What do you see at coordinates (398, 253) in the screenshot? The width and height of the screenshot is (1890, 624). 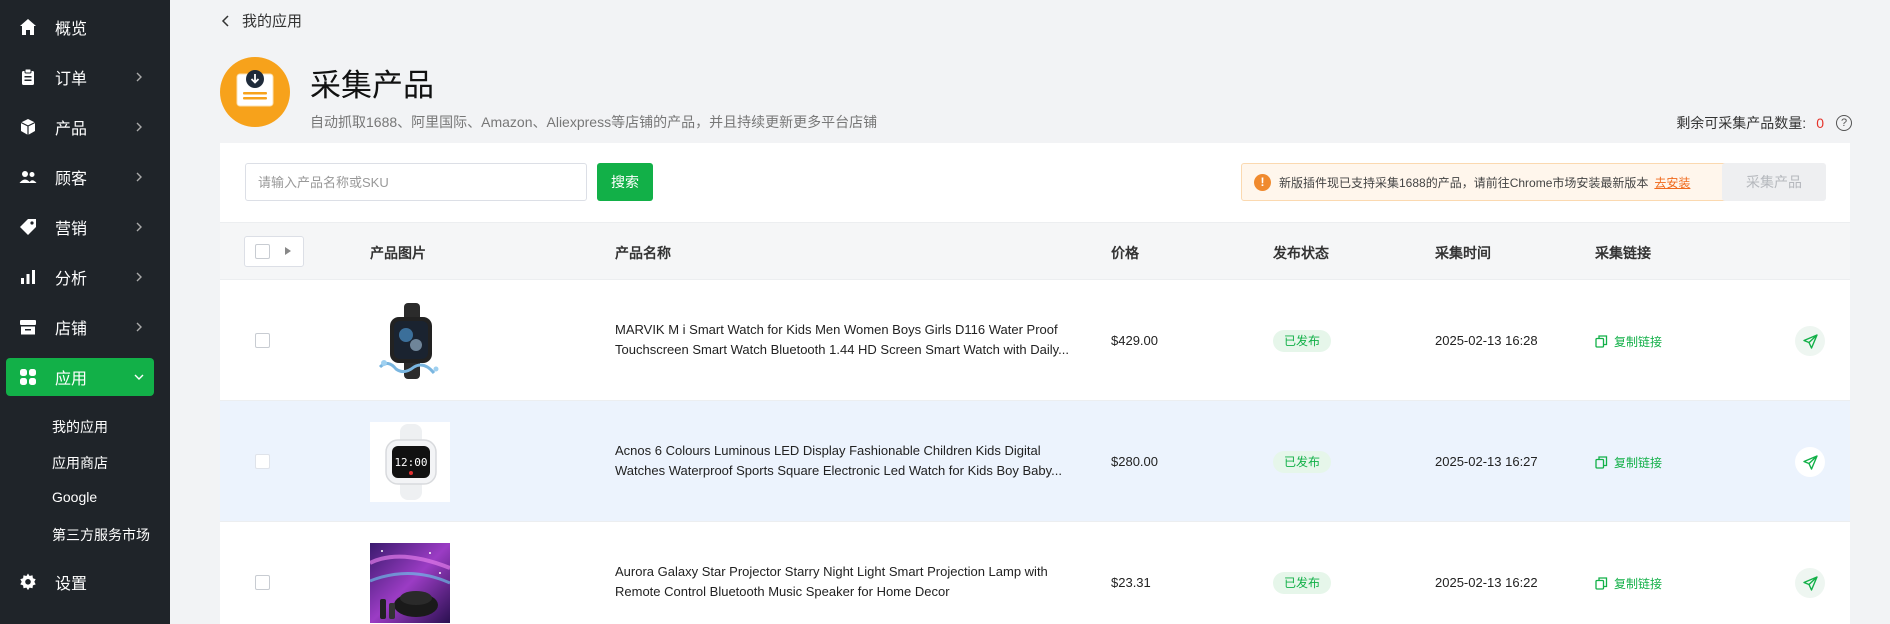 I see `column-header-image: 产品图片` at bounding box center [398, 253].